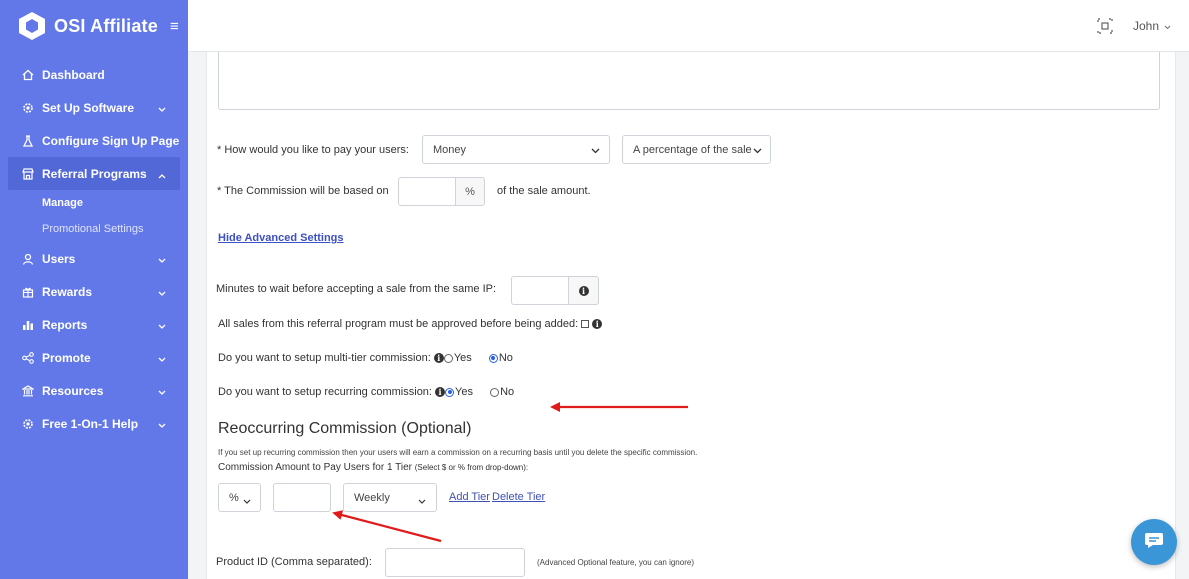 This screenshot has height=579, width=1189. I want to click on sidebar-item-resources: Resources, so click(94, 390).